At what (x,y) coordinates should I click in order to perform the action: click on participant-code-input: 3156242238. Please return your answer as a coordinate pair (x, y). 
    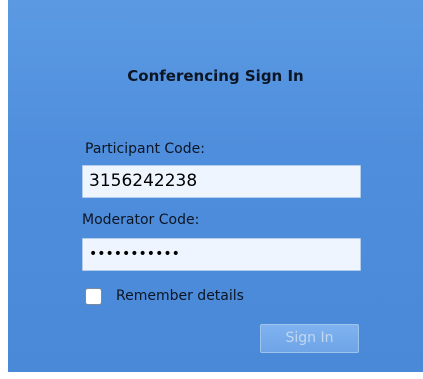
    Looking at the image, I should click on (221, 181).